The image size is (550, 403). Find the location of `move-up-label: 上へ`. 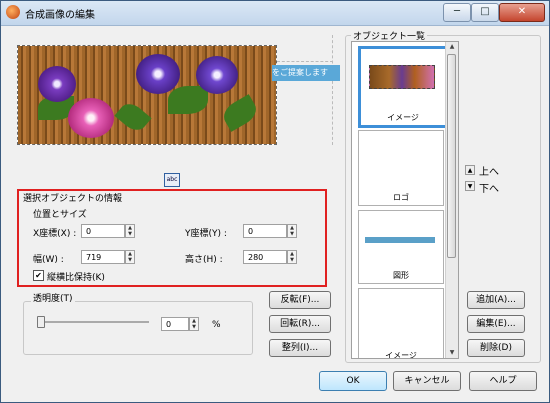

move-up-label: 上へ is located at coordinates (489, 170).